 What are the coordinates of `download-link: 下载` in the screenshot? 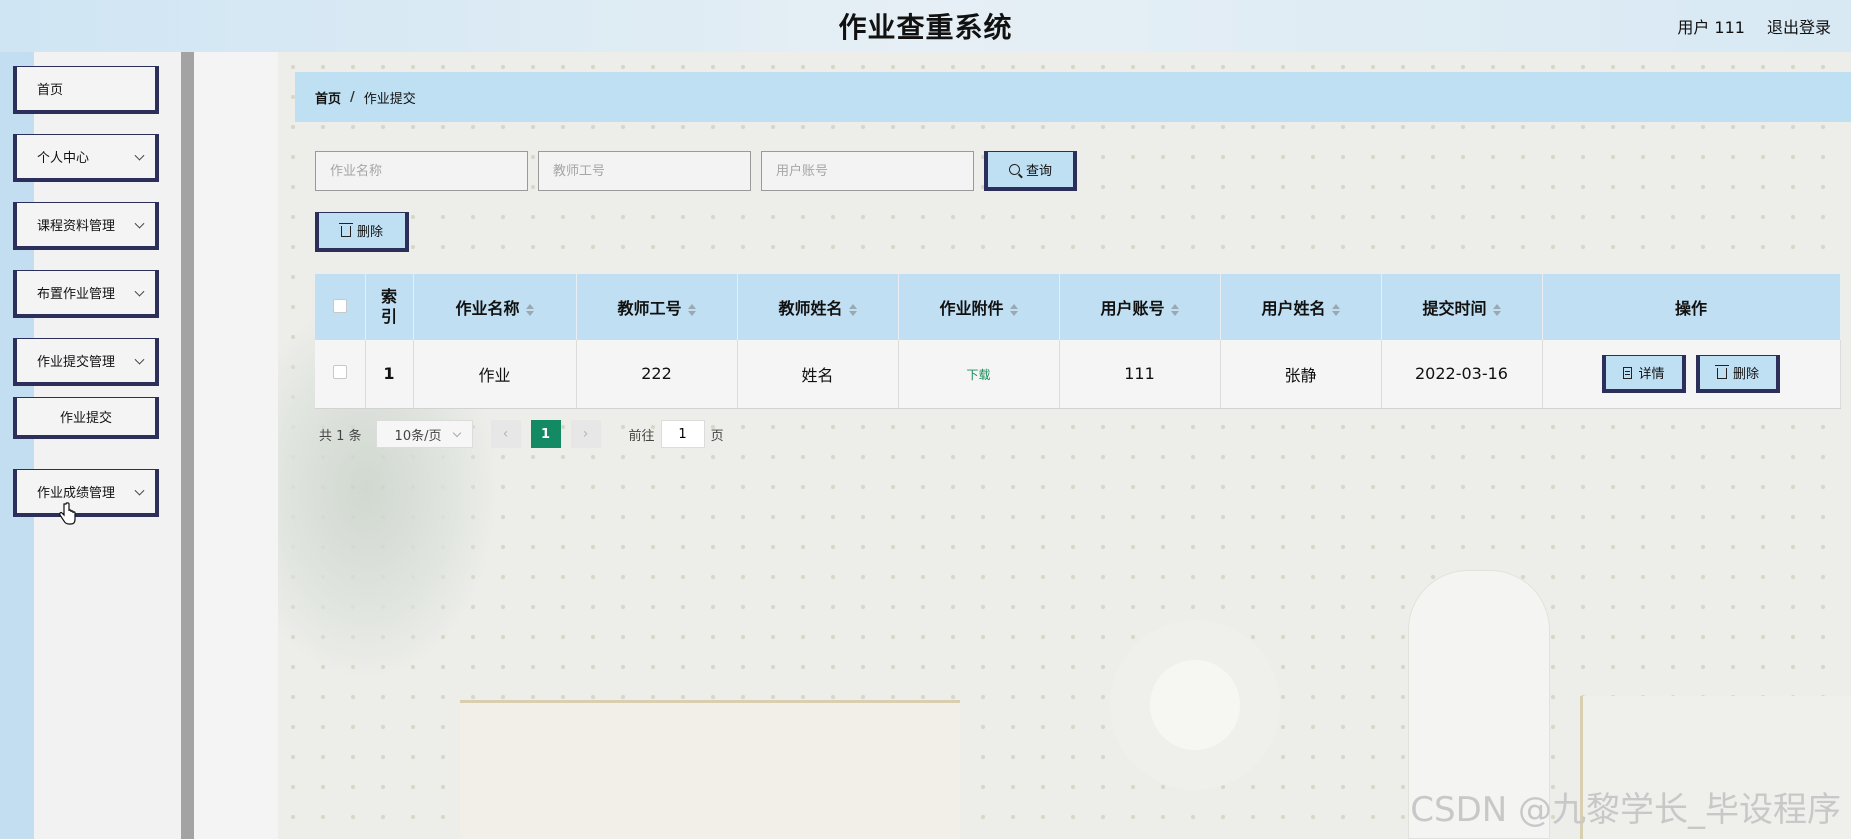 It's located at (978, 375).